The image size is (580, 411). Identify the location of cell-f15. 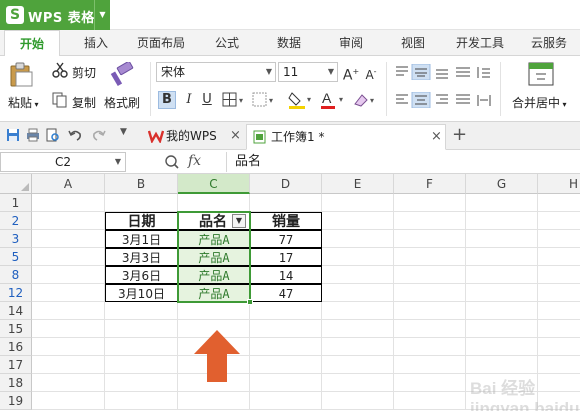
(430, 329).